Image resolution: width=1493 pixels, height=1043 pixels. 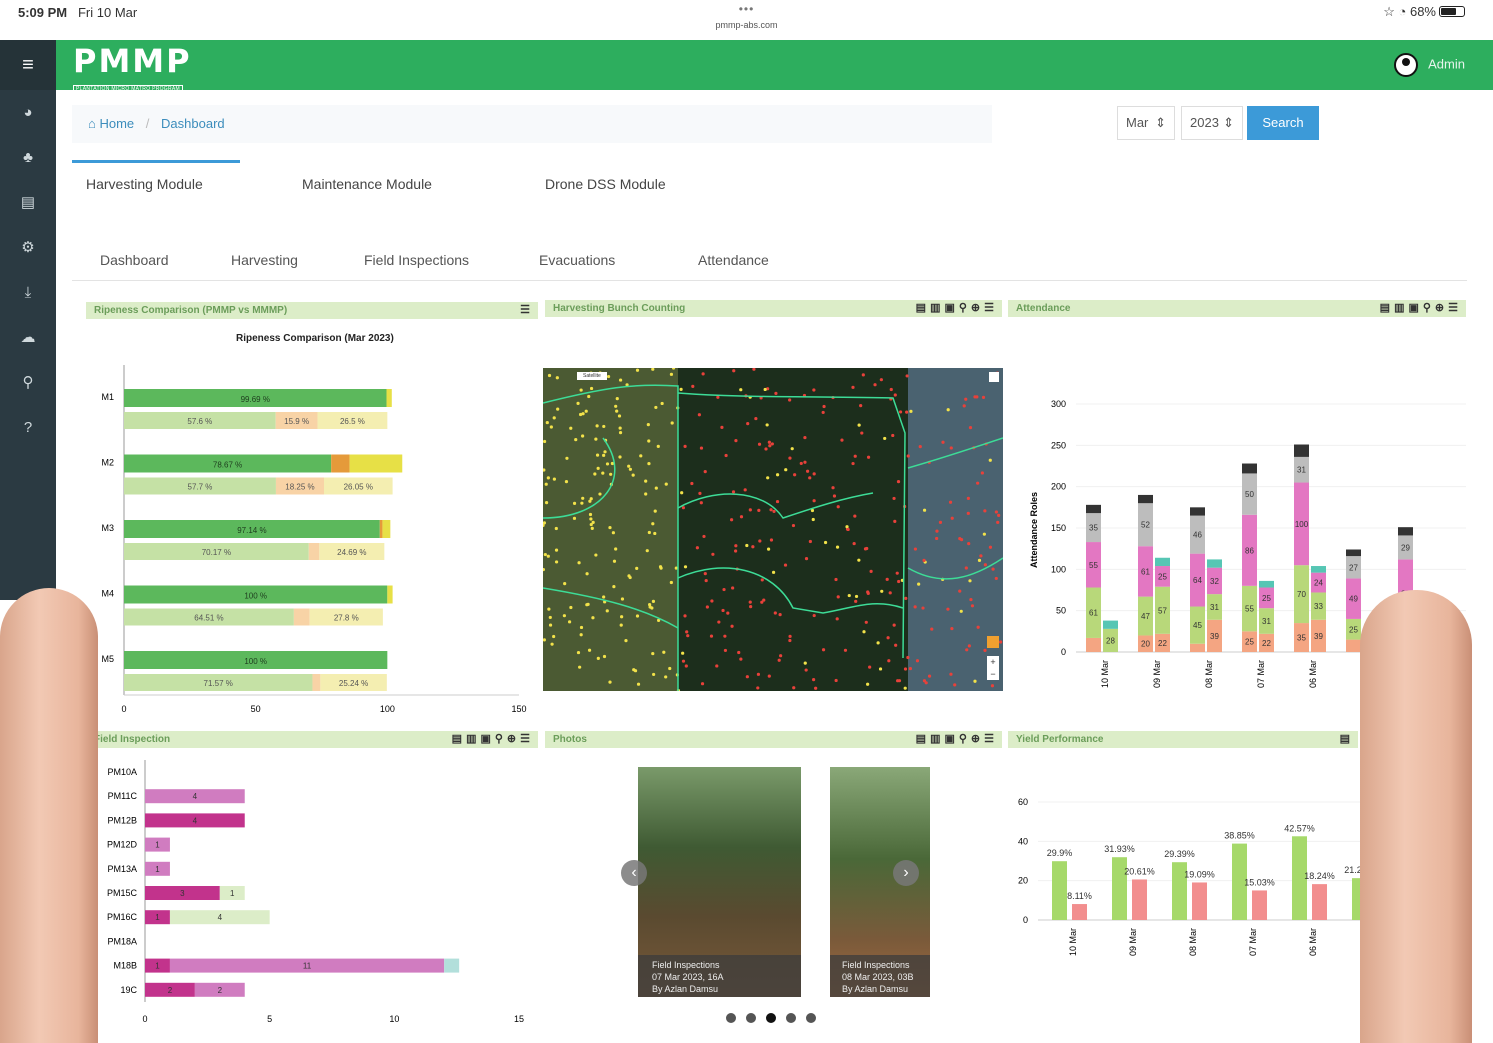 I want to click on tab-drone-dss-module: Drone DSS Module, so click(x=605, y=184).